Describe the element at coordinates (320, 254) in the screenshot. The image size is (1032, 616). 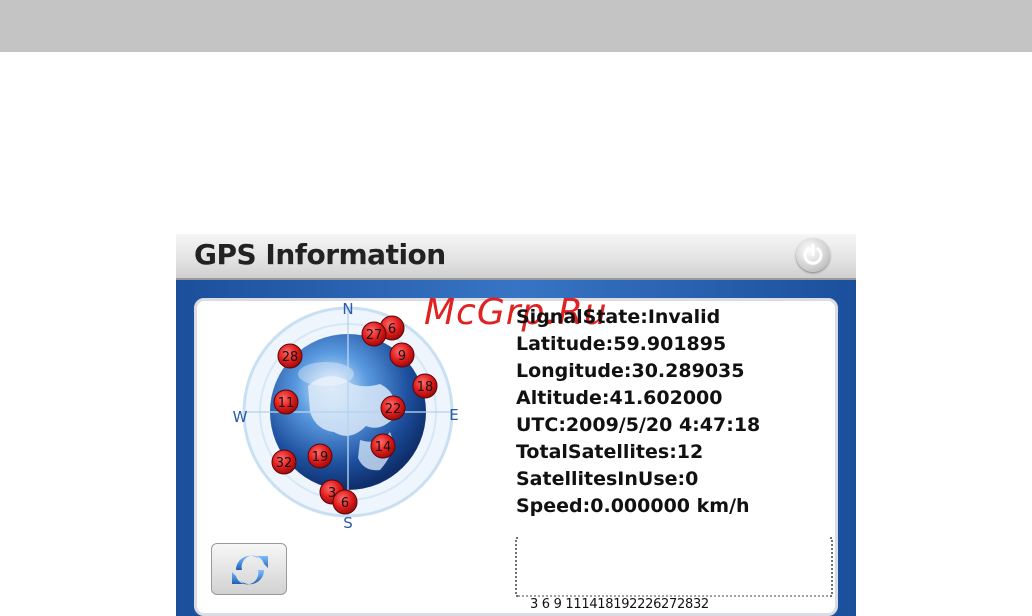
I see `window-title: GPS Information` at that location.